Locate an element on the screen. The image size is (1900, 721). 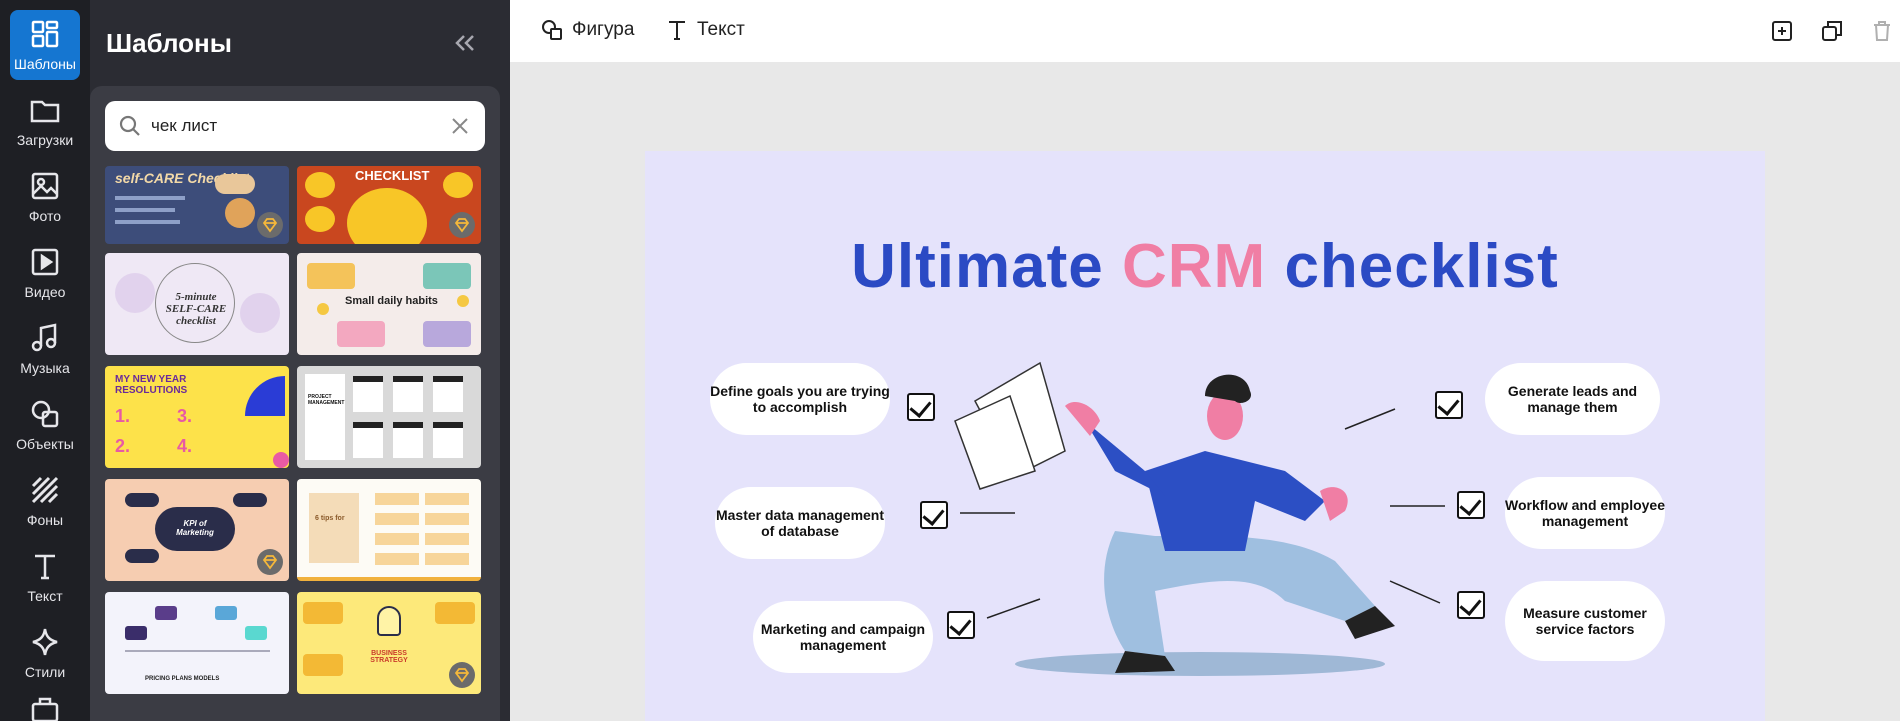
template-thumb-small-daily-habits: Small daily habits is located at coordinates (389, 304).